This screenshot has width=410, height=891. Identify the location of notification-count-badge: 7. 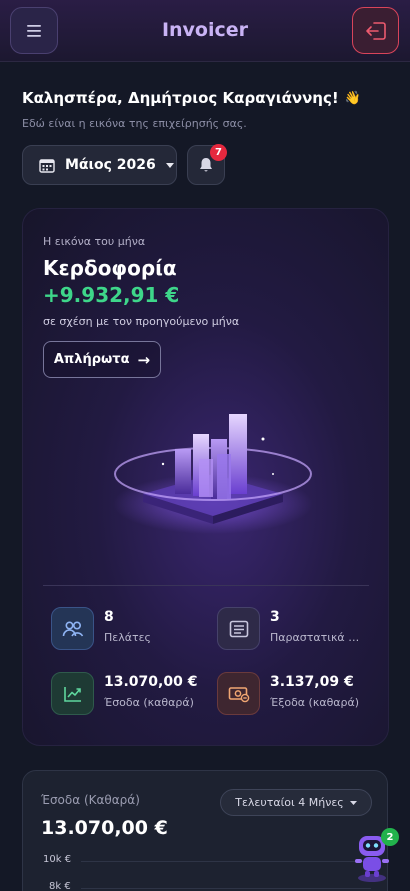
(218, 152).